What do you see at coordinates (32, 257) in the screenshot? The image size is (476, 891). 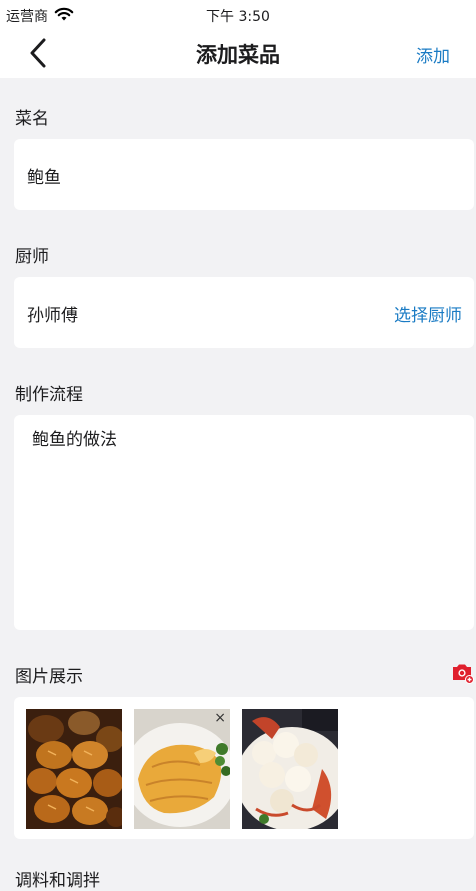 I see `chef-label: 厨师` at bounding box center [32, 257].